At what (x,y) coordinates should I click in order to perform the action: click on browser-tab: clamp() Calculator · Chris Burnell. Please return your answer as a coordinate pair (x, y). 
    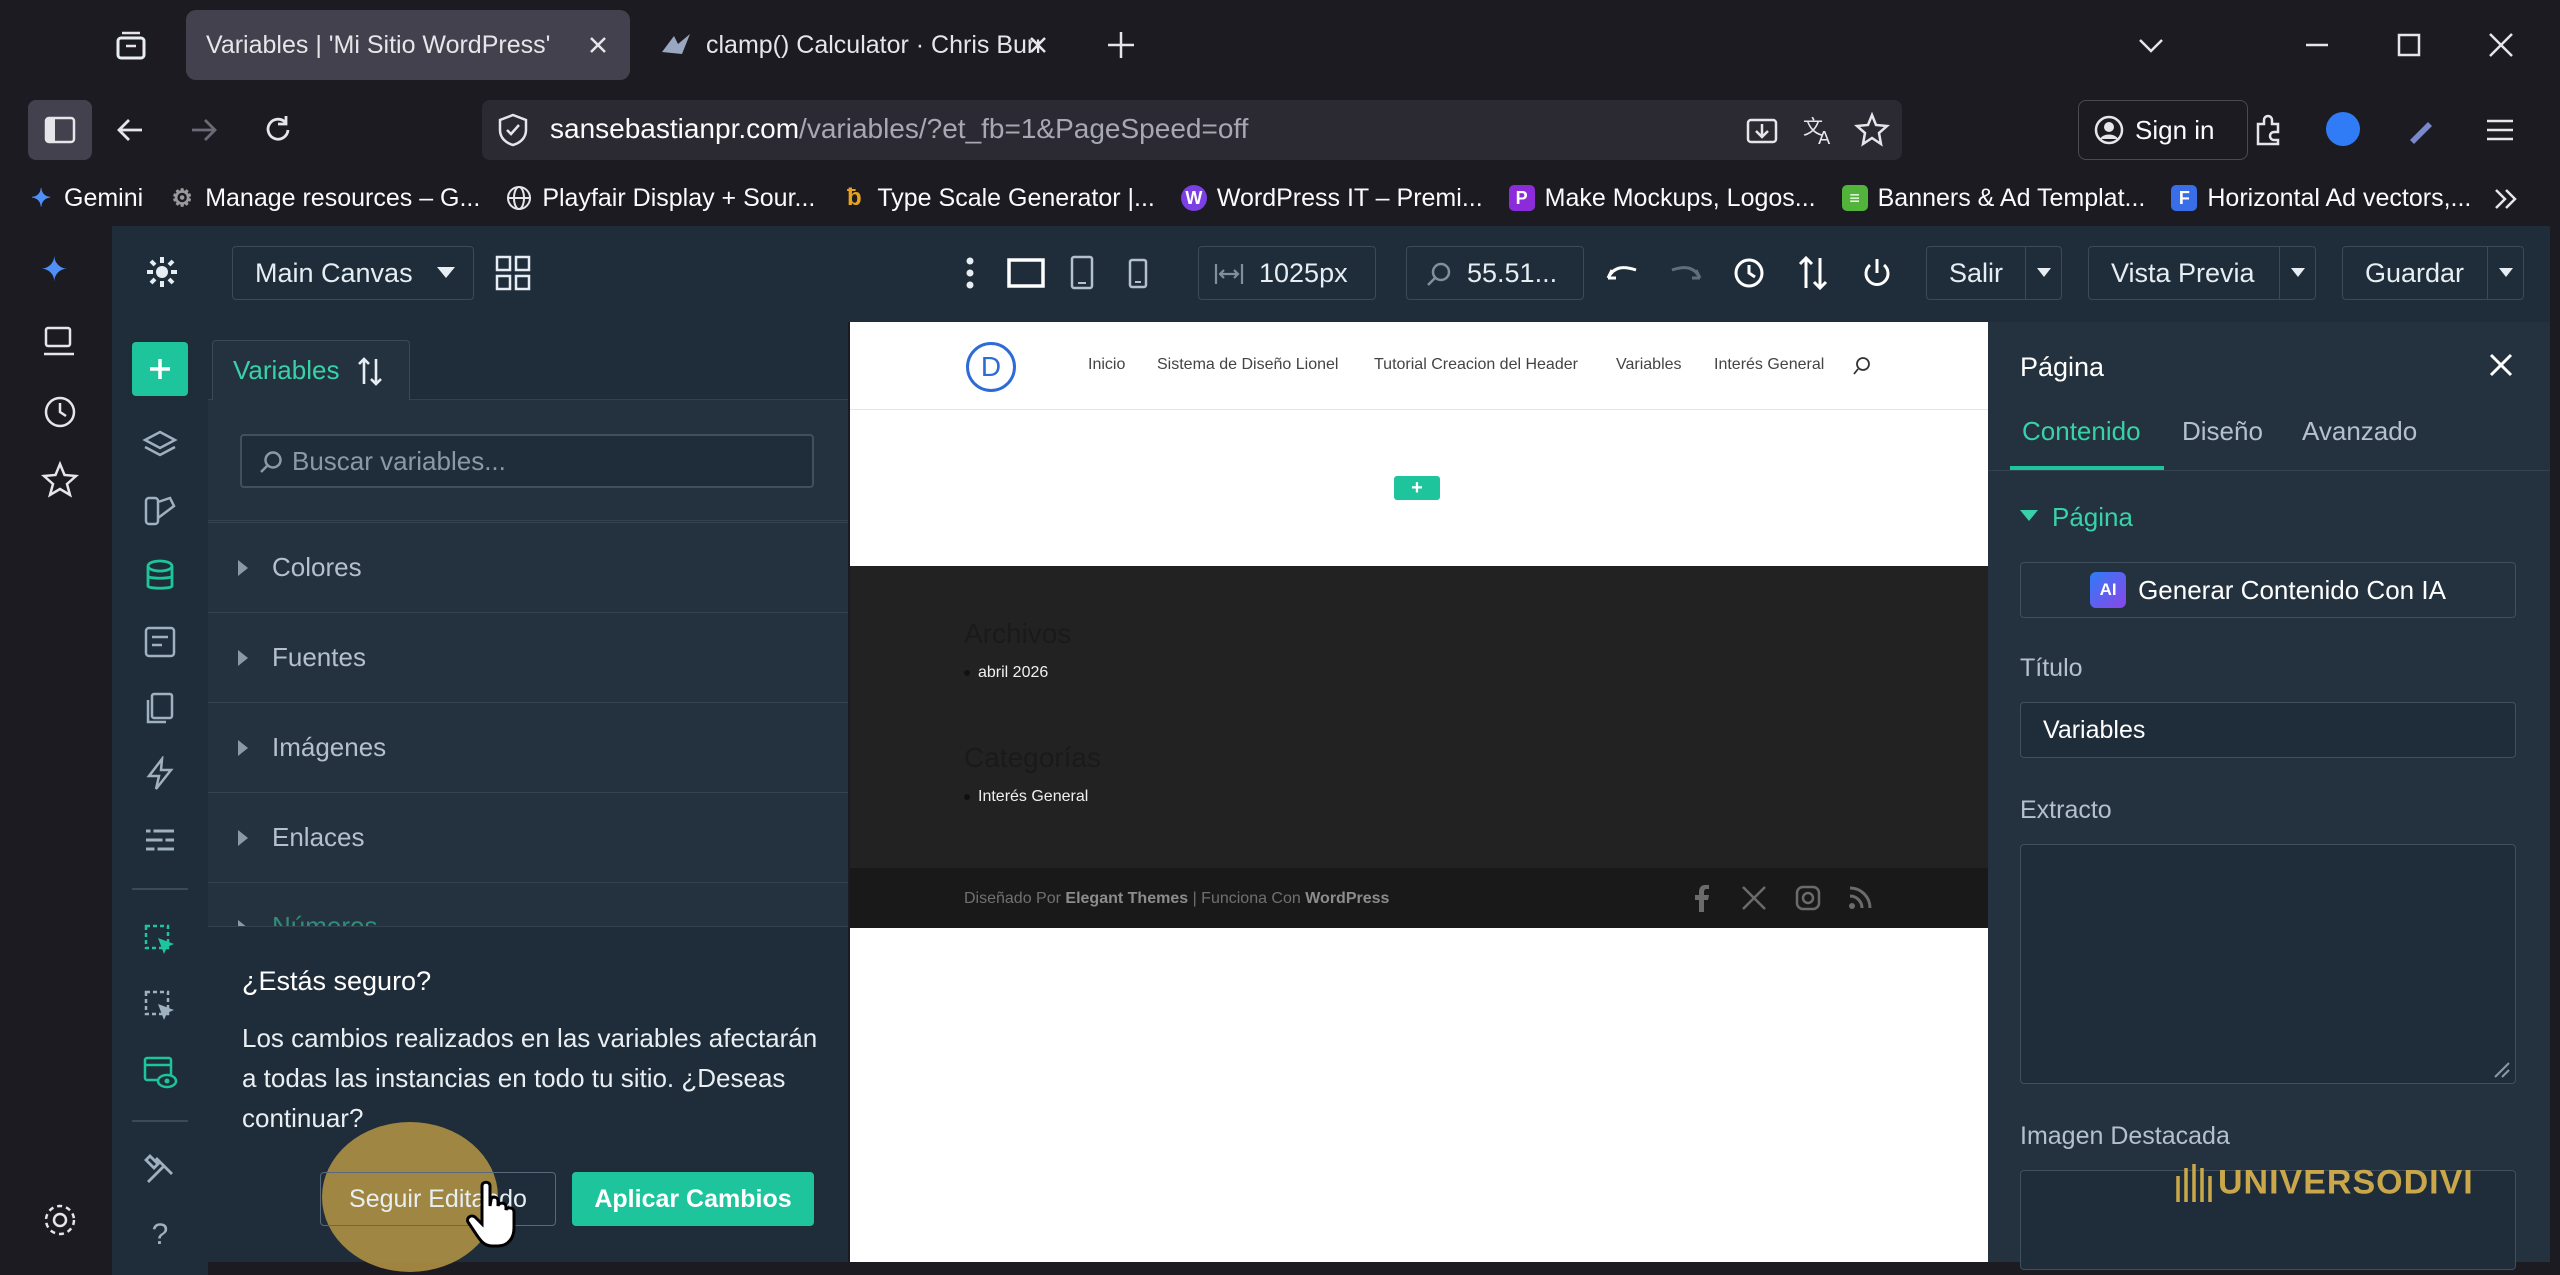
    Looking at the image, I should click on (855, 45).